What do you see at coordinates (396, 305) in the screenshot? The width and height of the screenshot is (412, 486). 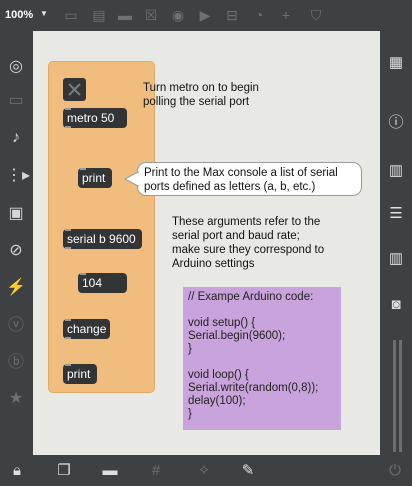 I see `camera-icon: ◙` at bounding box center [396, 305].